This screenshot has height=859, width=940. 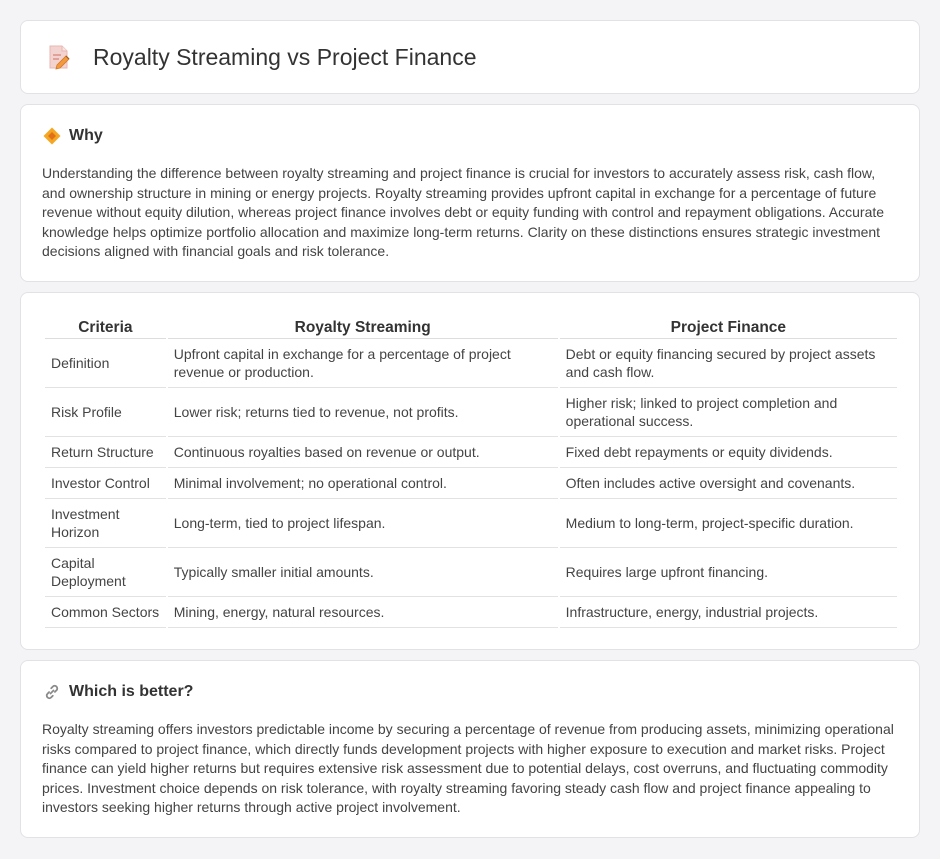 What do you see at coordinates (105, 452) in the screenshot?
I see `table-cell: Return Structure` at bounding box center [105, 452].